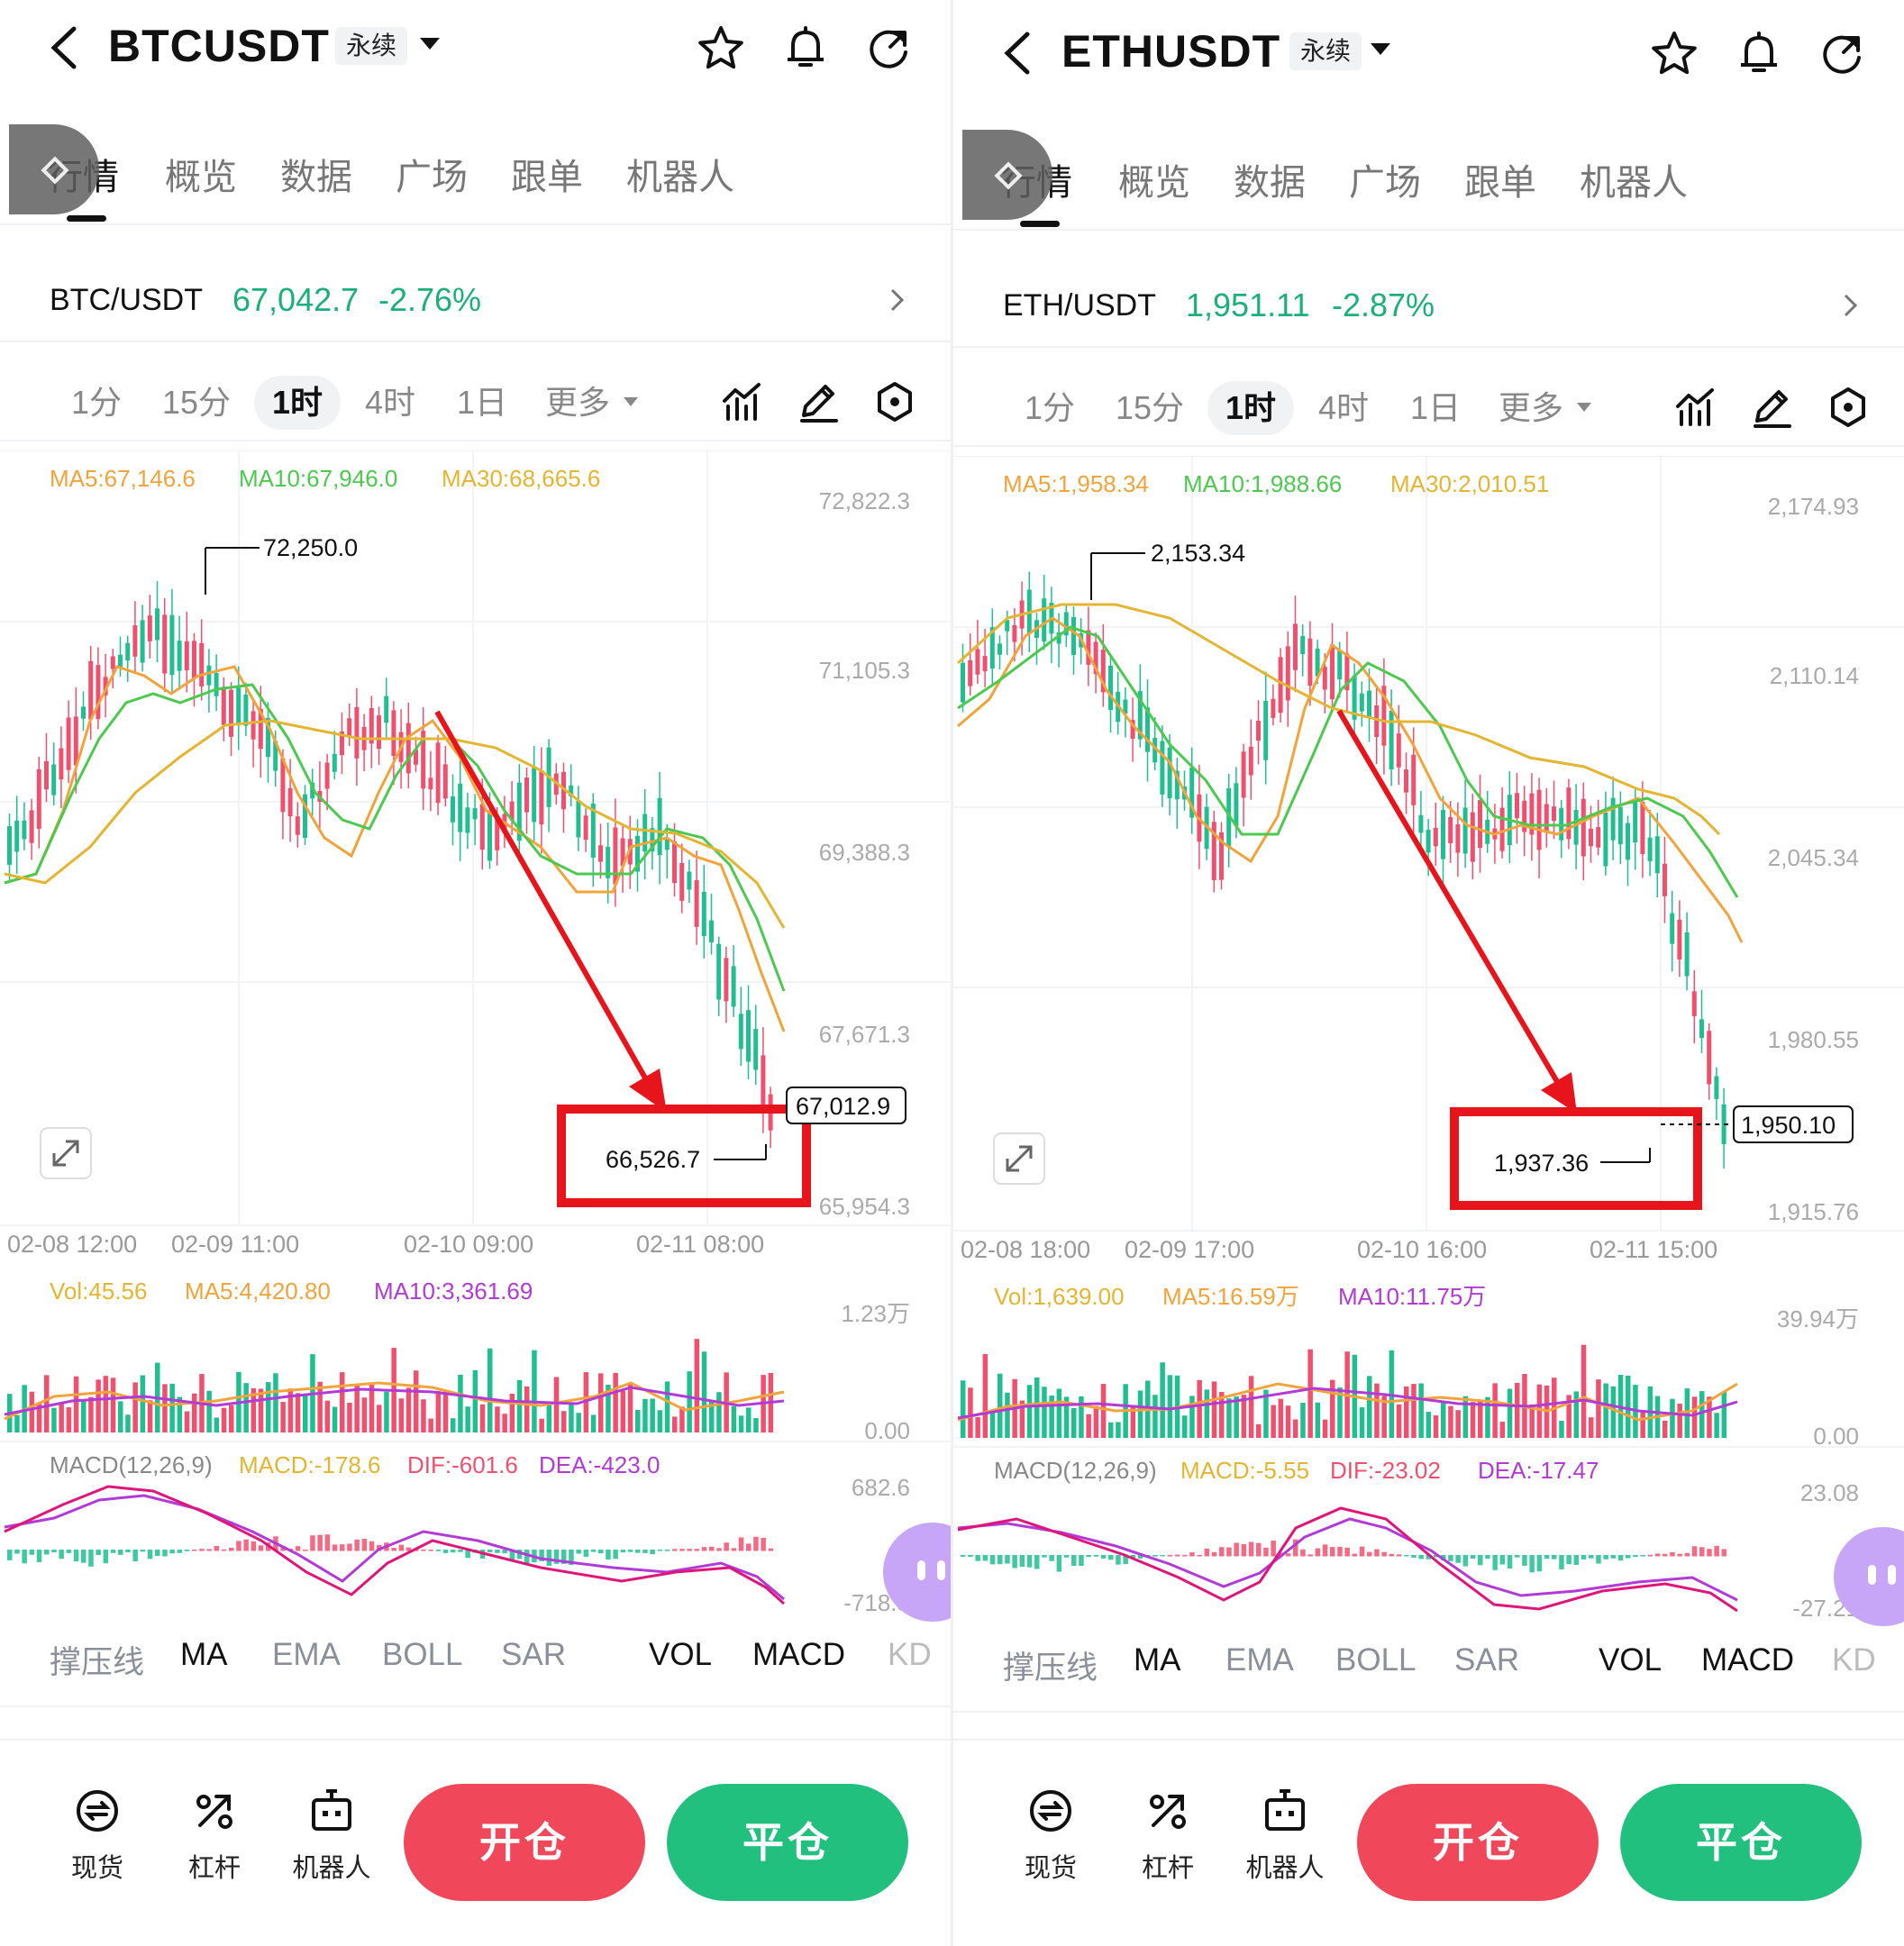 This screenshot has width=1904, height=1946. Describe the element at coordinates (475, 301) in the screenshot. I see `pair-row: BTC/USDT 67,042.7 -2.76%` at that location.